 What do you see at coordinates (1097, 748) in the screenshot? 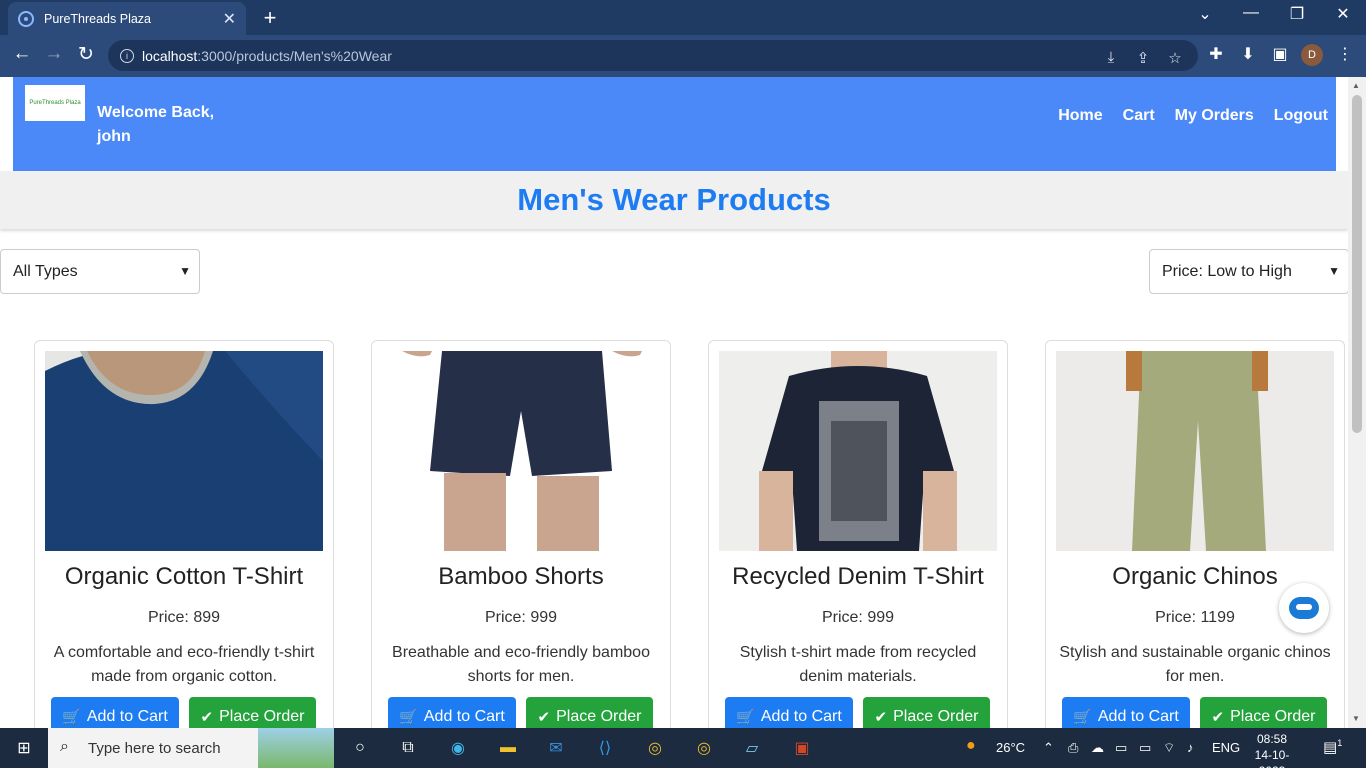
I see `onedrive-icon: ☁` at bounding box center [1097, 748].